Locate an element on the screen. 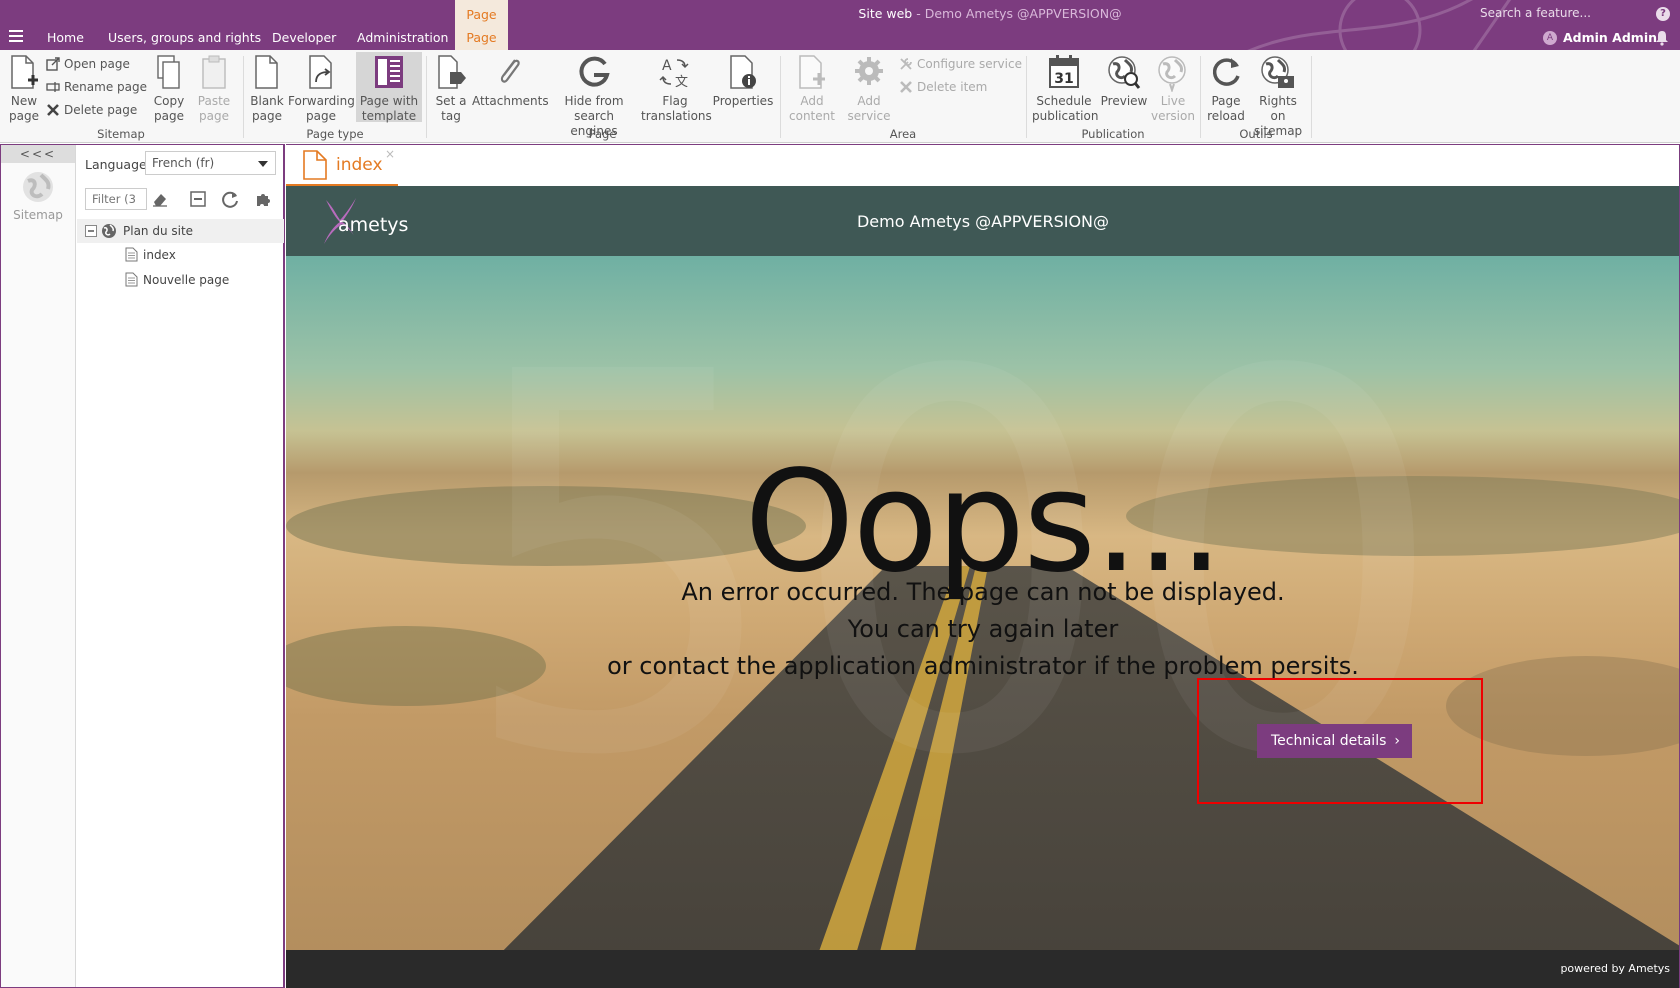 The image size is (1680, 988). tag-icon is located at coordinates (452, 72).